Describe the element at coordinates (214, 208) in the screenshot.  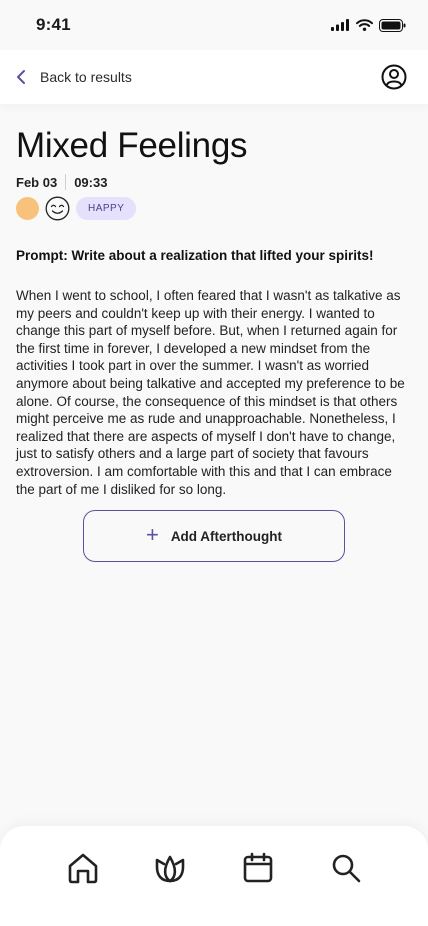
I see `mood-row: HAPPY` at that location.